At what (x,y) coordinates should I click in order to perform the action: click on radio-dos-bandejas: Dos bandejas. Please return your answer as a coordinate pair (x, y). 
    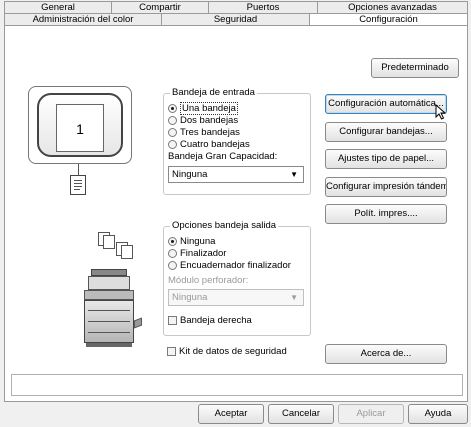
    Looking at the image, I should click on (203, 120).